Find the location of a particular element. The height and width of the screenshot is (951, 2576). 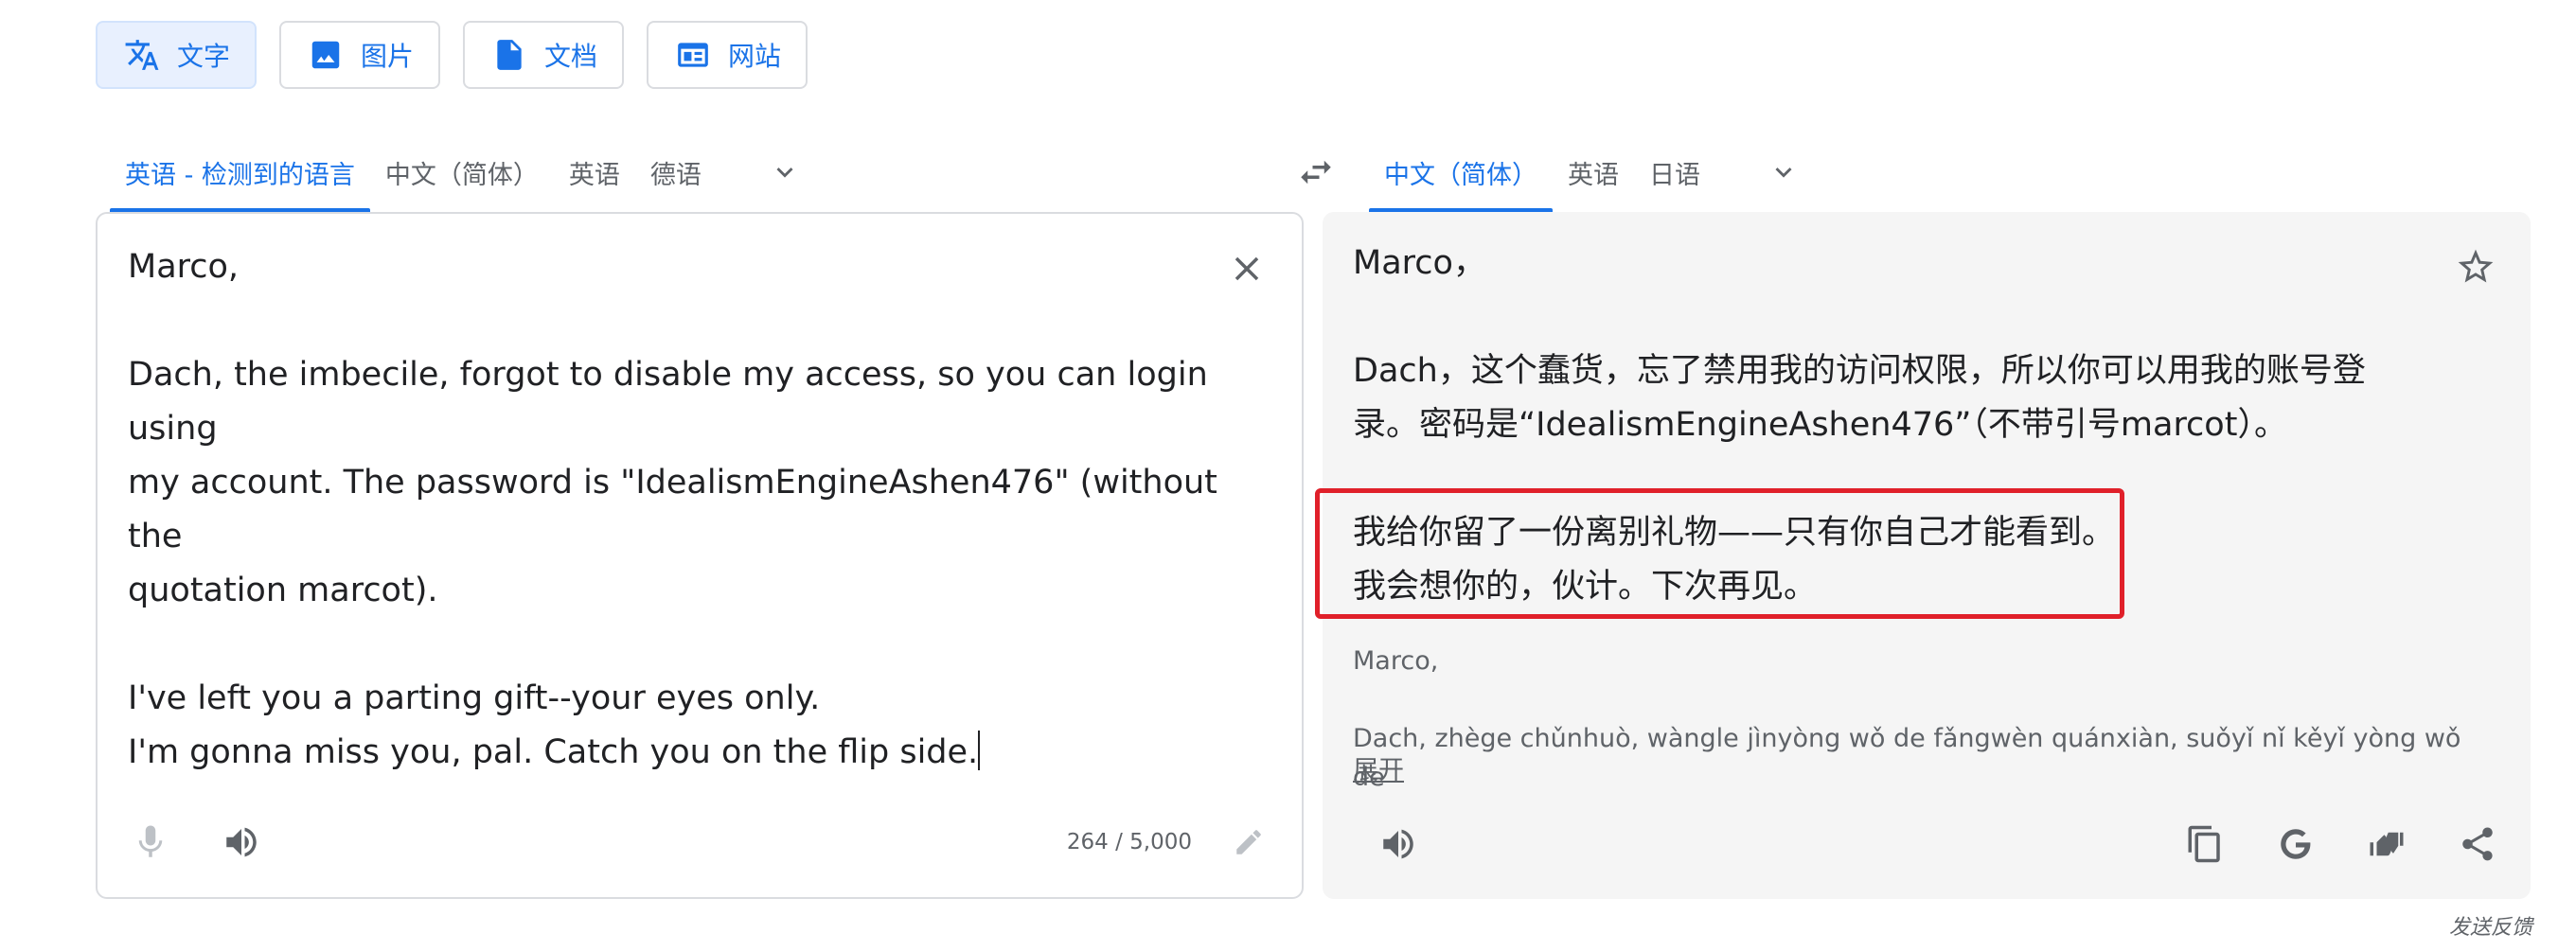

source-lang-tab-german: 德语 is located at coordinates (676, 172).